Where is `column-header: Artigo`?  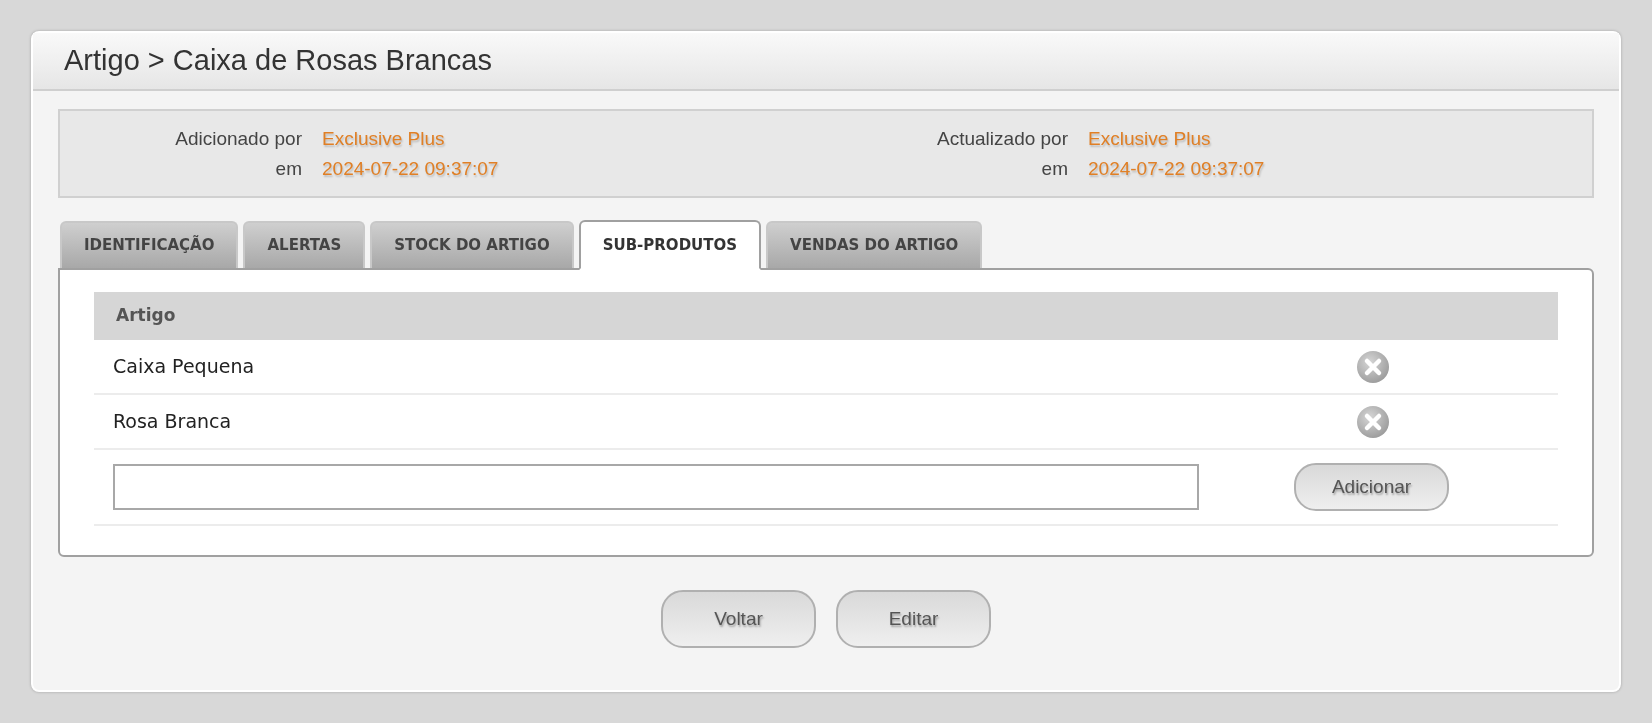
column-header: Artigo is located at coordinates (146, 316).